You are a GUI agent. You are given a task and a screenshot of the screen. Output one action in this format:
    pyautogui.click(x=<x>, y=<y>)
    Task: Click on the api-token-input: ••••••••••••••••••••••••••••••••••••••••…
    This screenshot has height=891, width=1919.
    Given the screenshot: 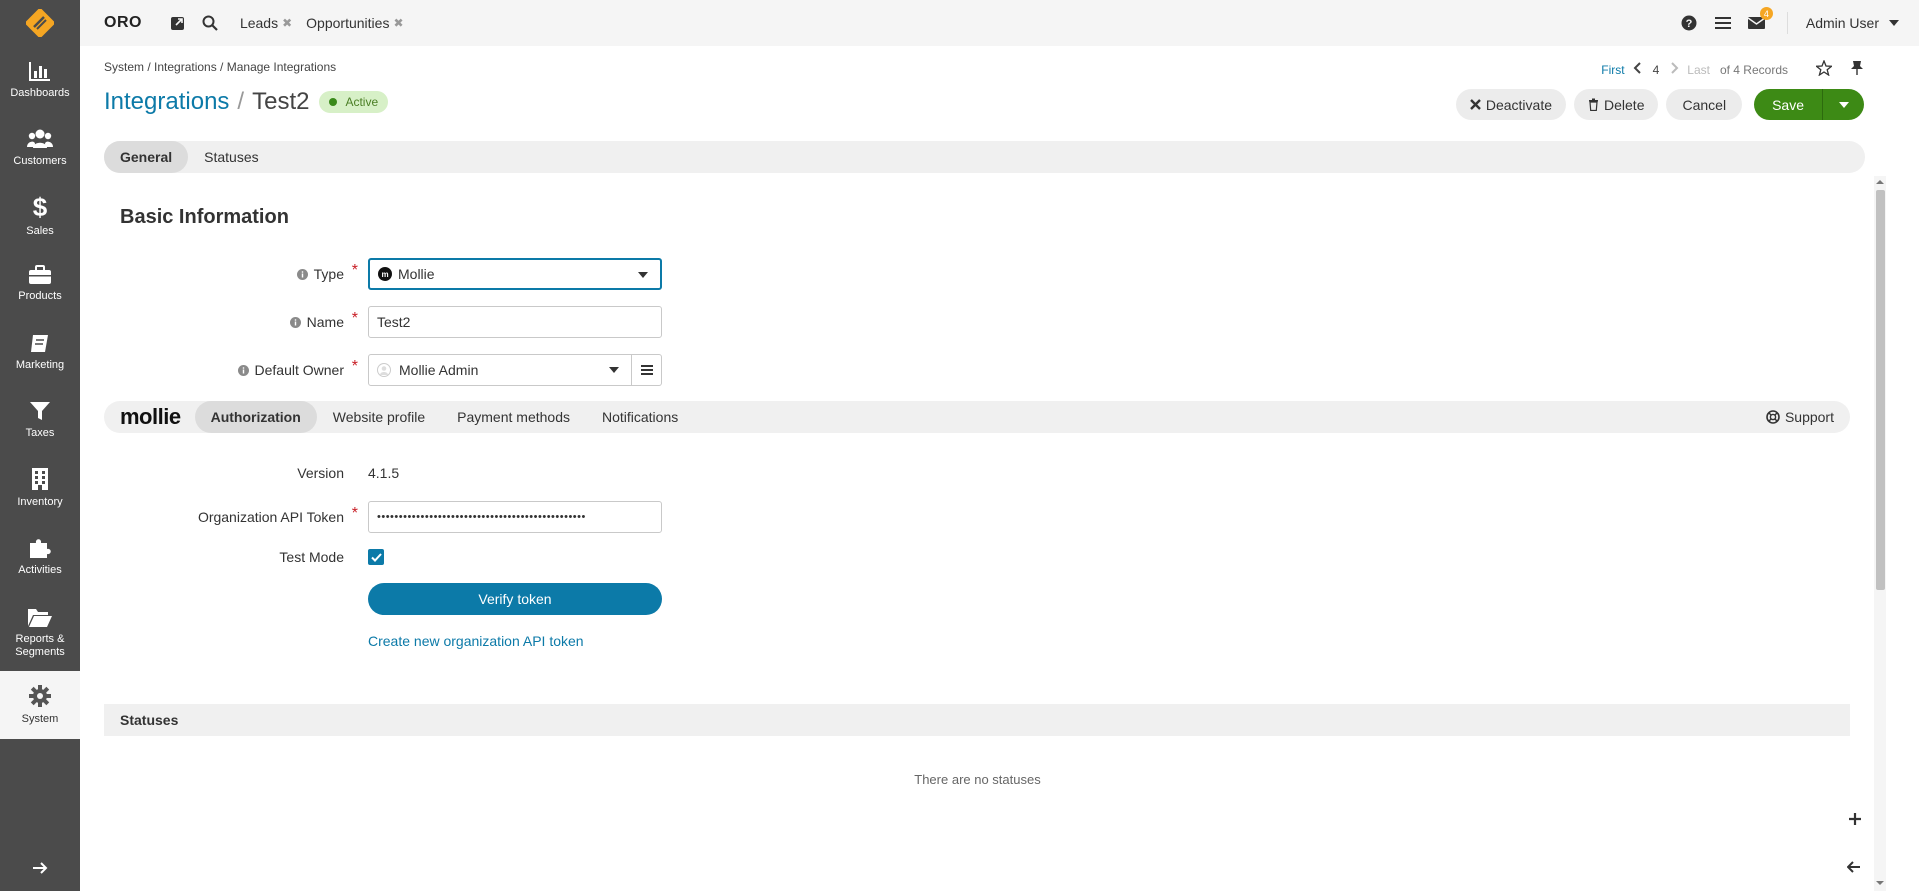 What is the action you would take?
    pyautogui.click(x=515, y=517)
    